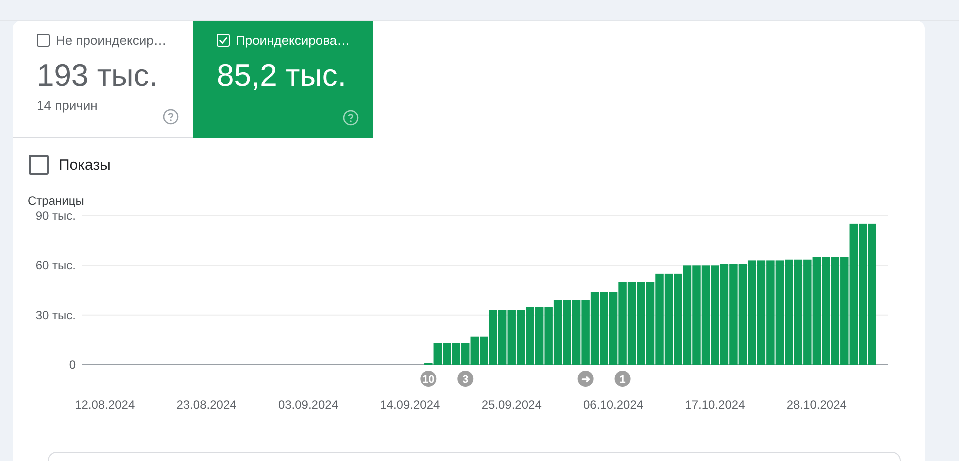 This screenshot has height=461, width=959. I want to click on metric-caption: 14 причин, so click(68, 105).